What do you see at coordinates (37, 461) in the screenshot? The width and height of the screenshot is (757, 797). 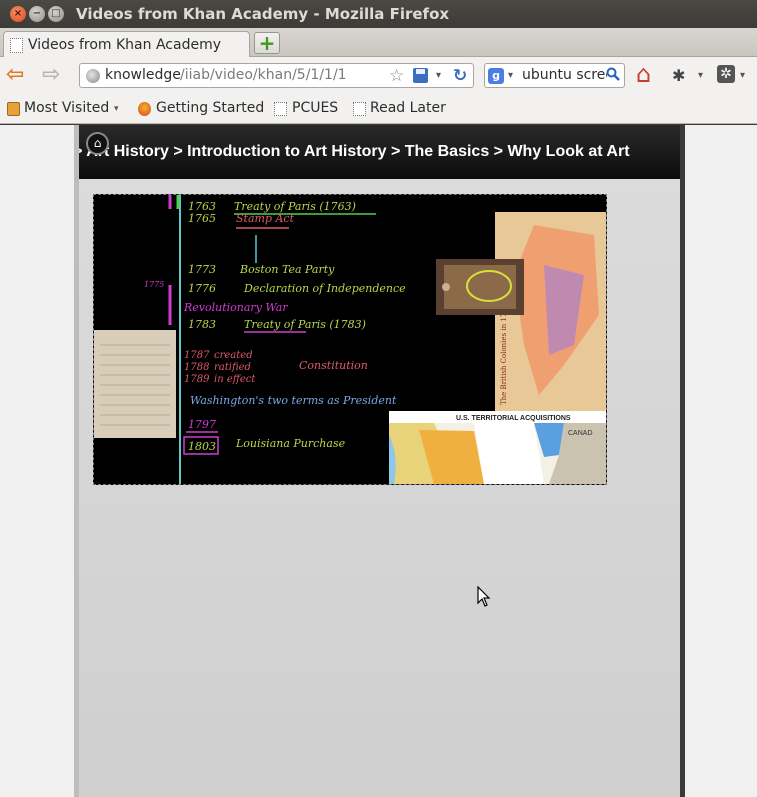 I see `page-margin-left` at bounding box center [37, 461].